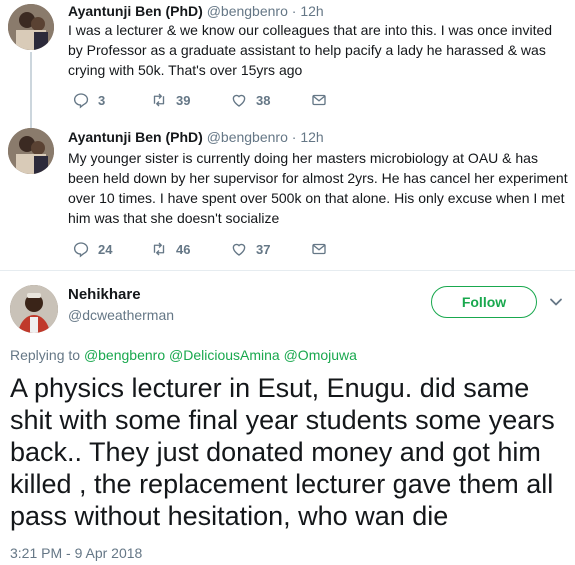 The image size is (575, 565). Describe the element at coordinates (484, 302) in the screenshot. I see `follow-button: Follow` at that location.